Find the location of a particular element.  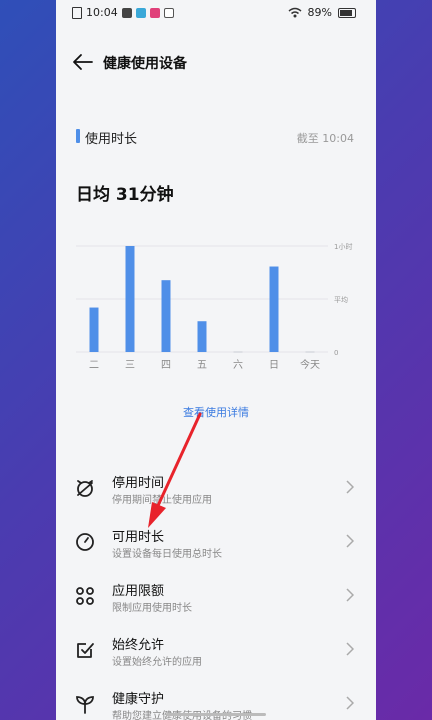

list-item-title: 停用时间 is located at coordinates (138, 483).